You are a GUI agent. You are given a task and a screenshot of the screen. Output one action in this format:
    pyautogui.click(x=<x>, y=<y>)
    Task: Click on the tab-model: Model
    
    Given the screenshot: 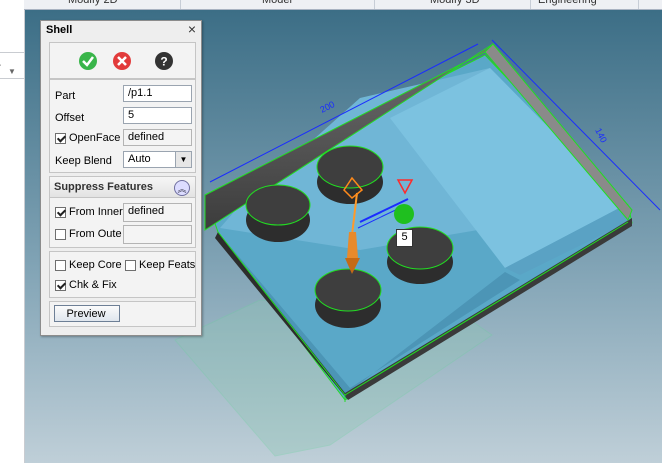 What is the action you would take?
    pyautogui.click(x=315, y=4)
    